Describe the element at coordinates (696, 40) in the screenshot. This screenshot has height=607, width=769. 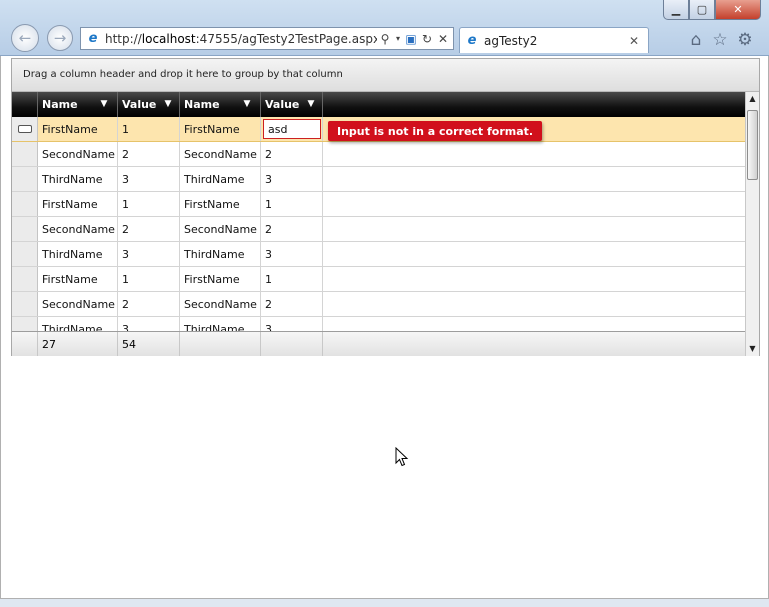
I see `home-icon: ⌂` at that location.